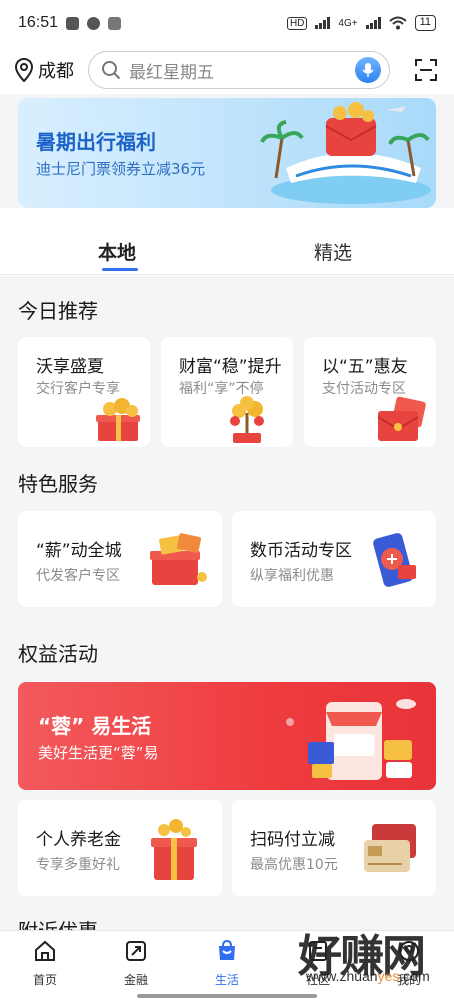 The image size is (454, 1000). I want to click on nav-profile: 我的, so click(409, 963).